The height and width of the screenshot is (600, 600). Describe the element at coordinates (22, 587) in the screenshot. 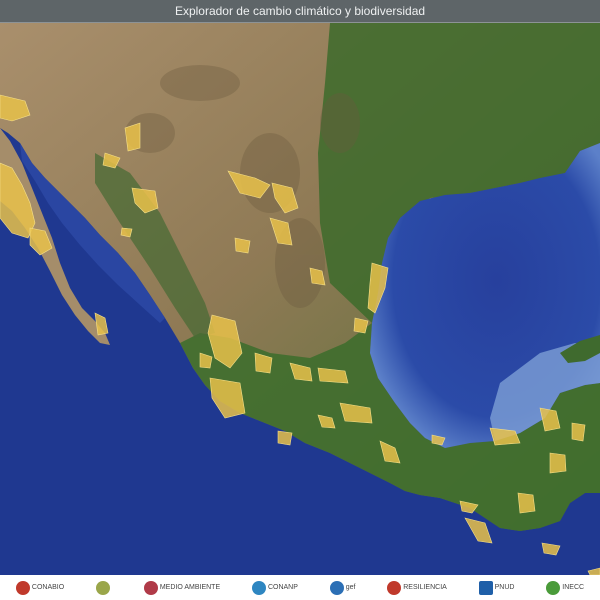

I see `conabio-emblem-icon` at that location.